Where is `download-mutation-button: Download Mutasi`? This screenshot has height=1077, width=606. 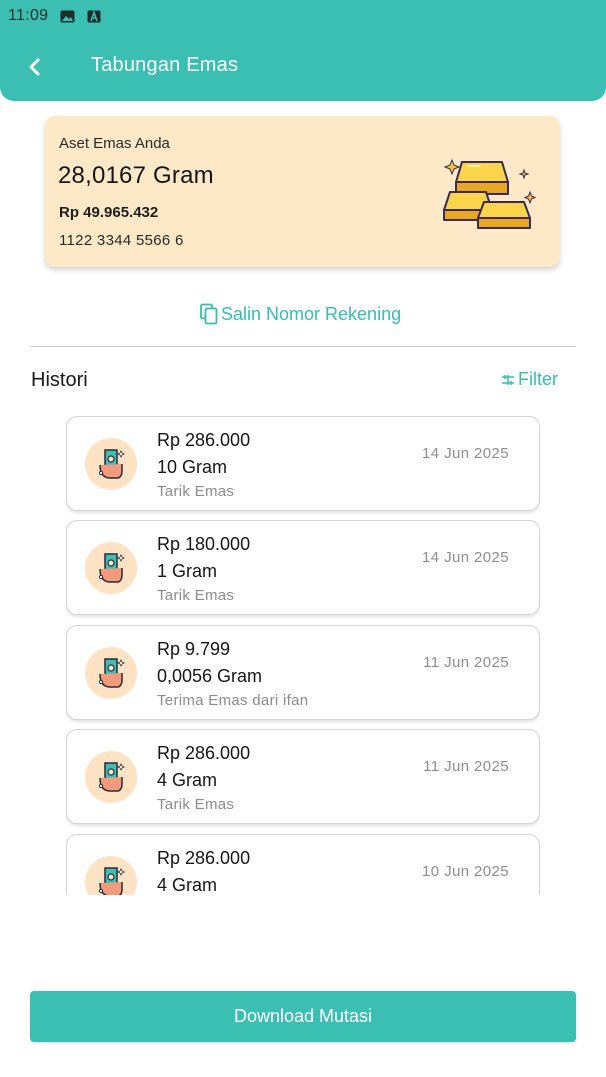 download-mutation-button: Download Mutasi is located at coordinates (303, 1016).